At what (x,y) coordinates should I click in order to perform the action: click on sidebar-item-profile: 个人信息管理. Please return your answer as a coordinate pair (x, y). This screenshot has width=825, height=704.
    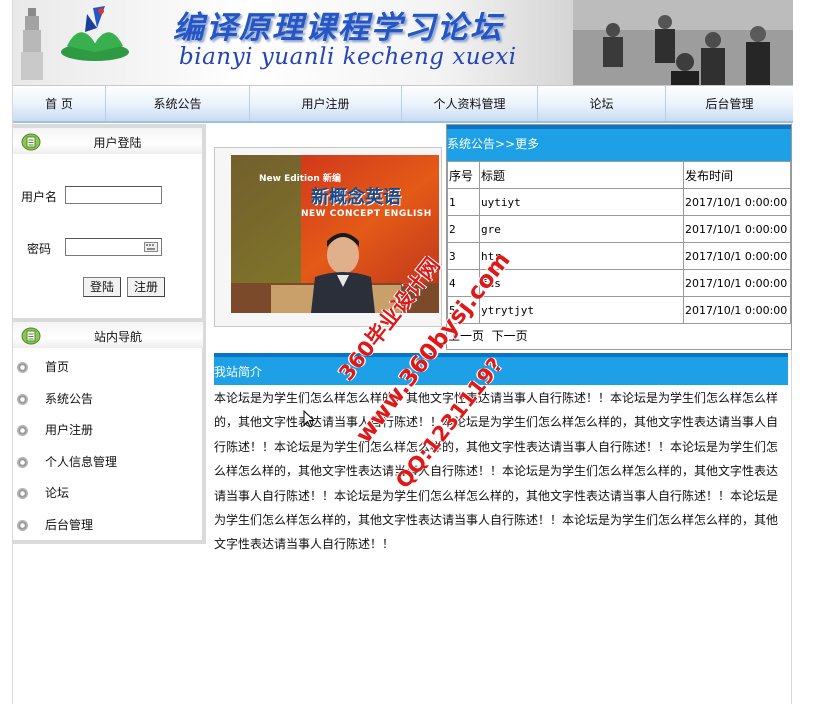
    Looking at the image, I should click on (108, 463).